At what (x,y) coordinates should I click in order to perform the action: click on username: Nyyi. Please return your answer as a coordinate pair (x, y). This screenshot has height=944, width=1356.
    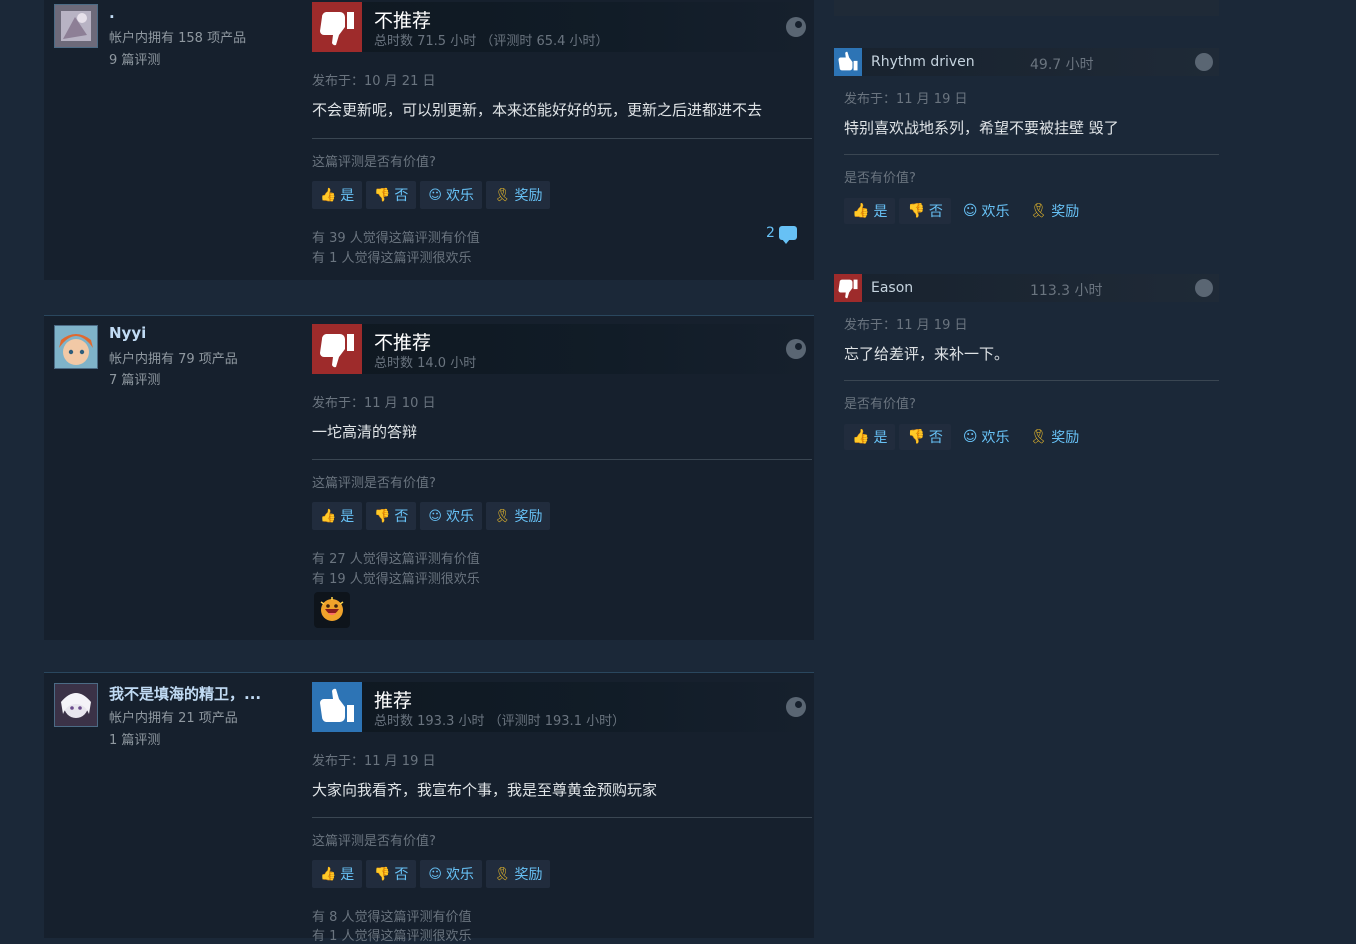
    Looking at the image, I should click on (127, 333).